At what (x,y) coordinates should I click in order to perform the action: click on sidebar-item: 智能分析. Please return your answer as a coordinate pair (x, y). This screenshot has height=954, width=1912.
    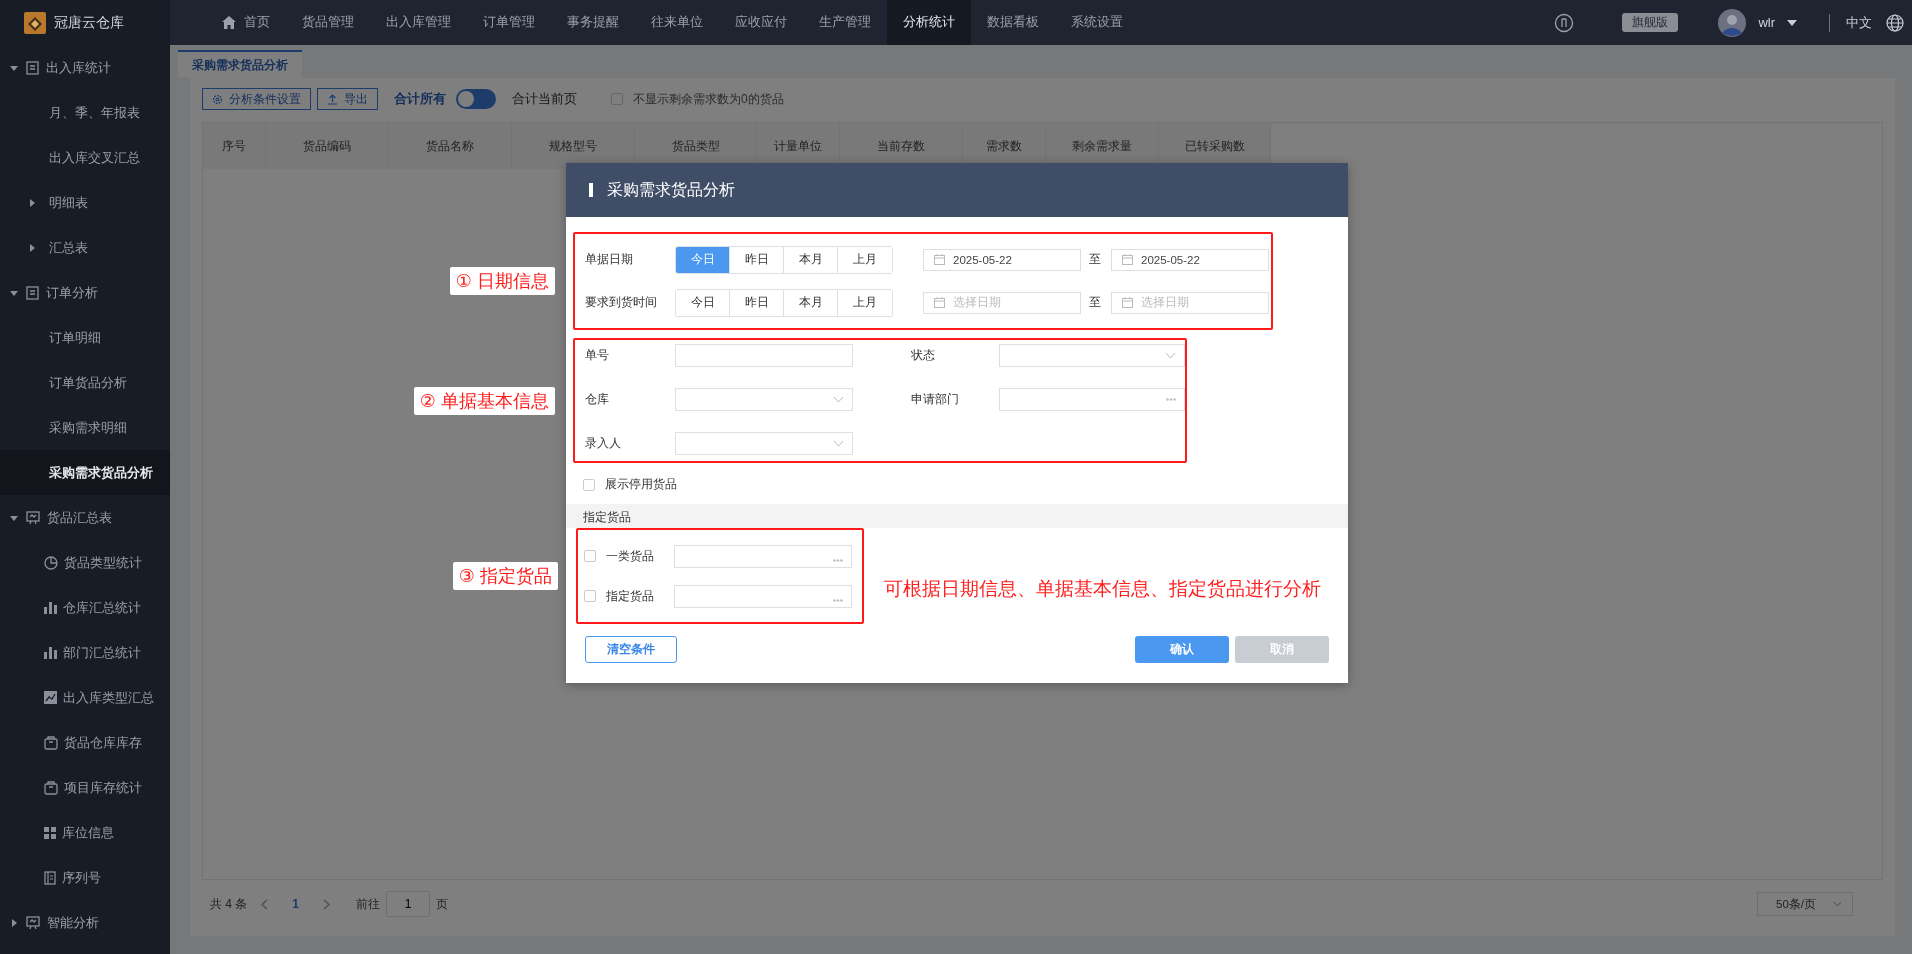
    Looking at the image, I should click on (85, 922).